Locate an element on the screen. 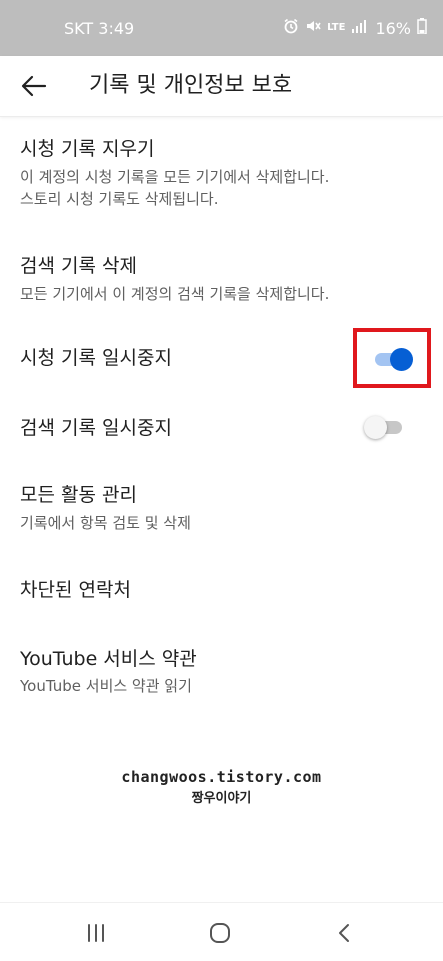 This screenshot has width=443, height=961. mute-icon is located at coordinates (313, 28).